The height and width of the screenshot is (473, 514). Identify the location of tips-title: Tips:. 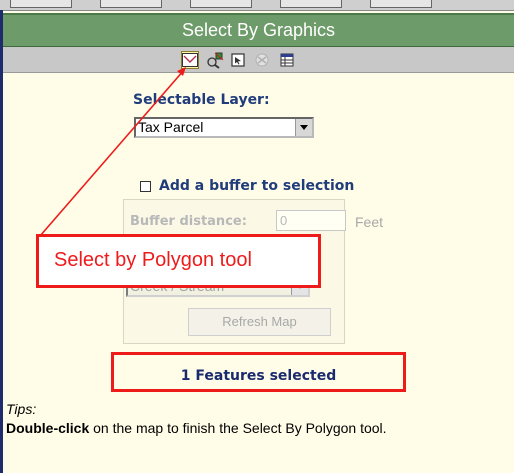
(21, 409).